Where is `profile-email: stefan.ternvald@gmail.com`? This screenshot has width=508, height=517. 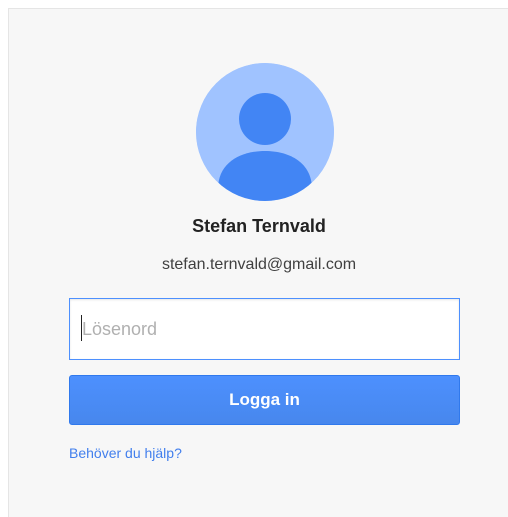 profile-email: stefan.ternvald@gmail.com is located at coordinates (259, 264).